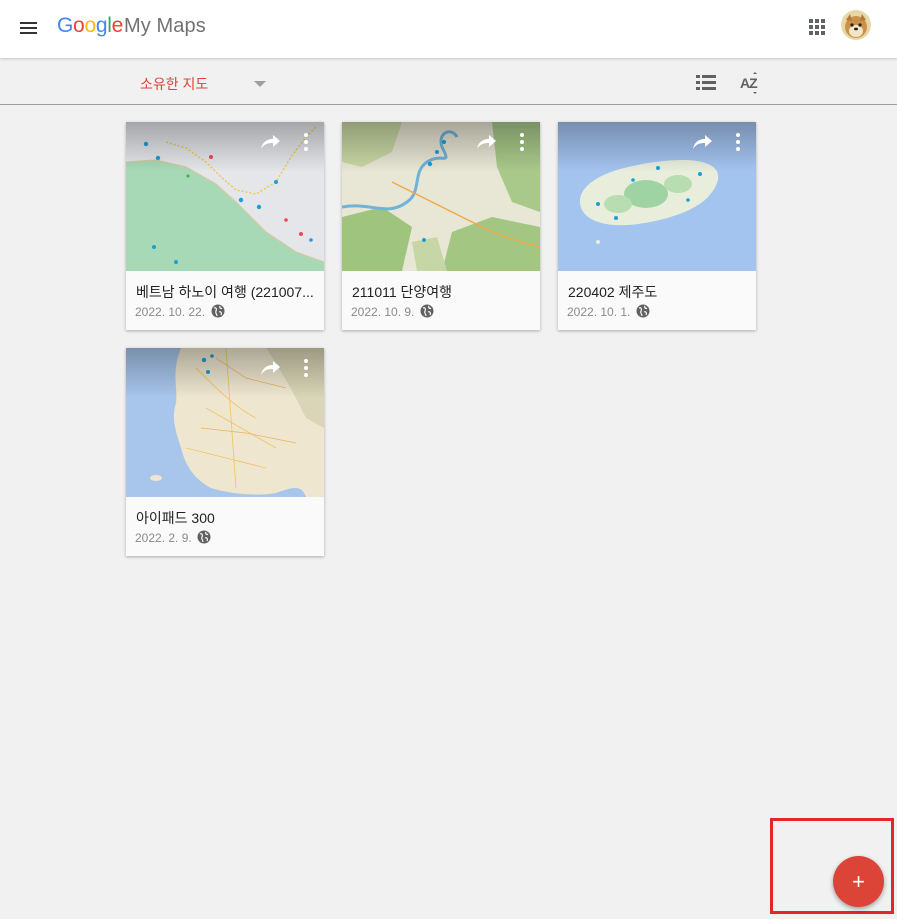 This screenshot has width=897, height=919. I want to click on create-map-plus-icon: +, so click(858, 881).